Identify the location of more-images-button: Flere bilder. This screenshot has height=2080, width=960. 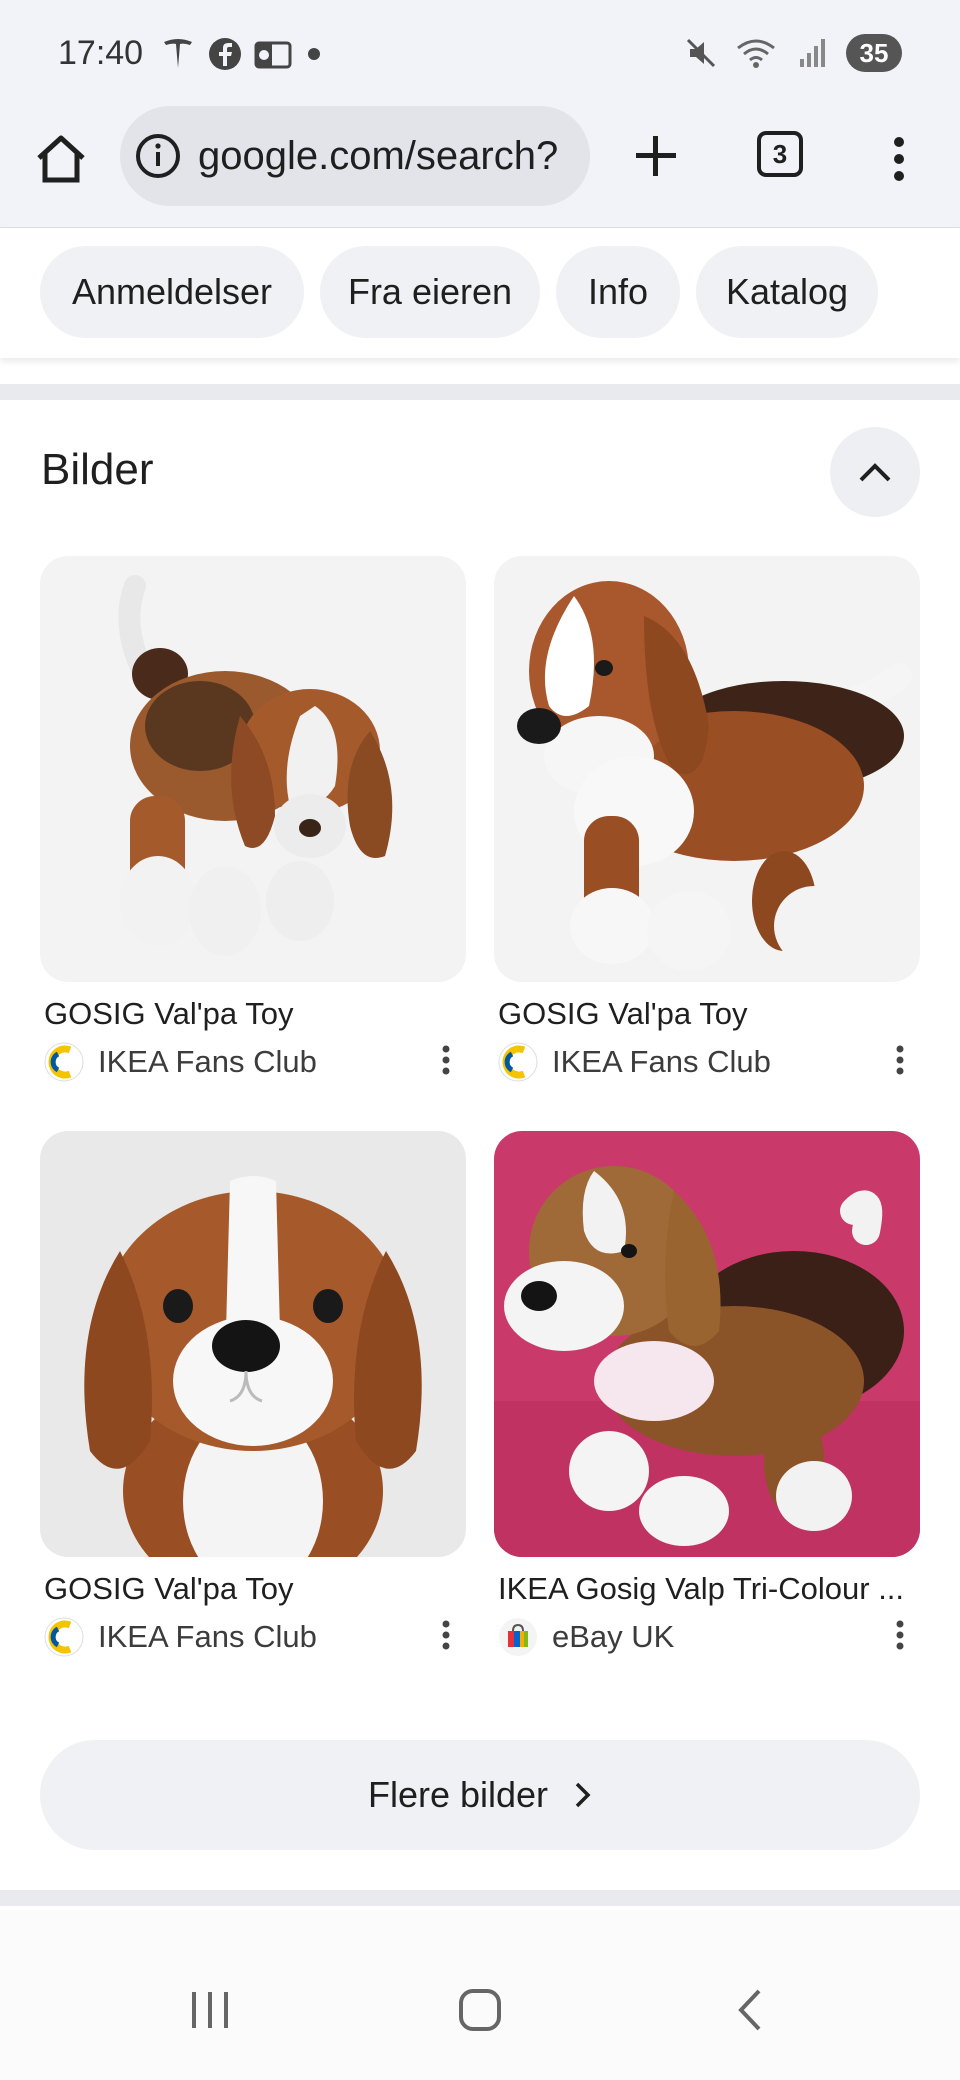
(480, 1795).